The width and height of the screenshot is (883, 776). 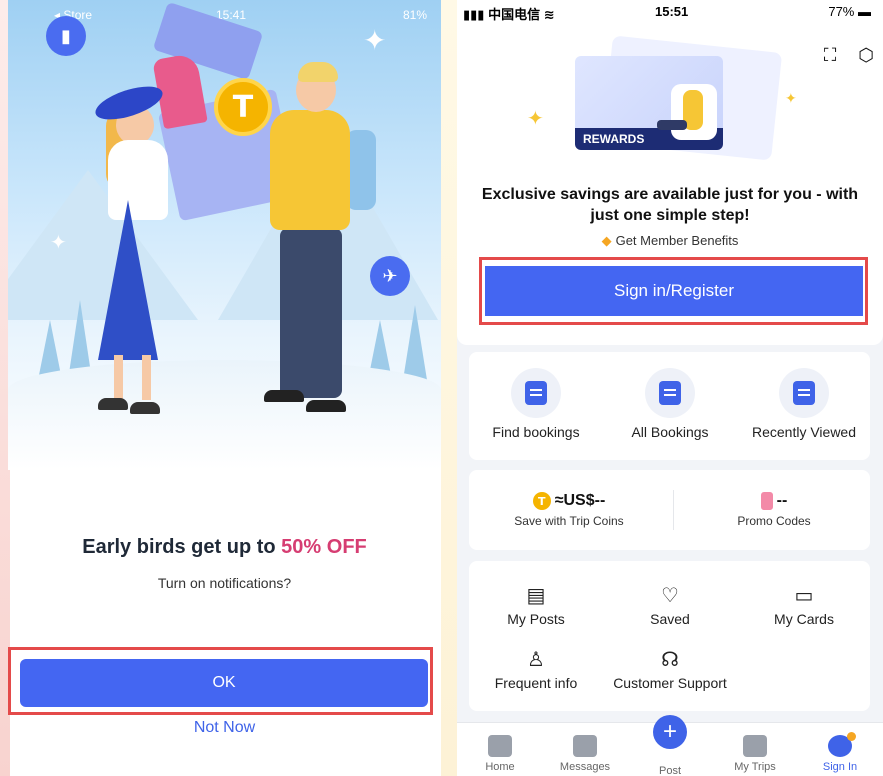 I want to click on status-battery: 77% ▬, so click(x=849, y=11).